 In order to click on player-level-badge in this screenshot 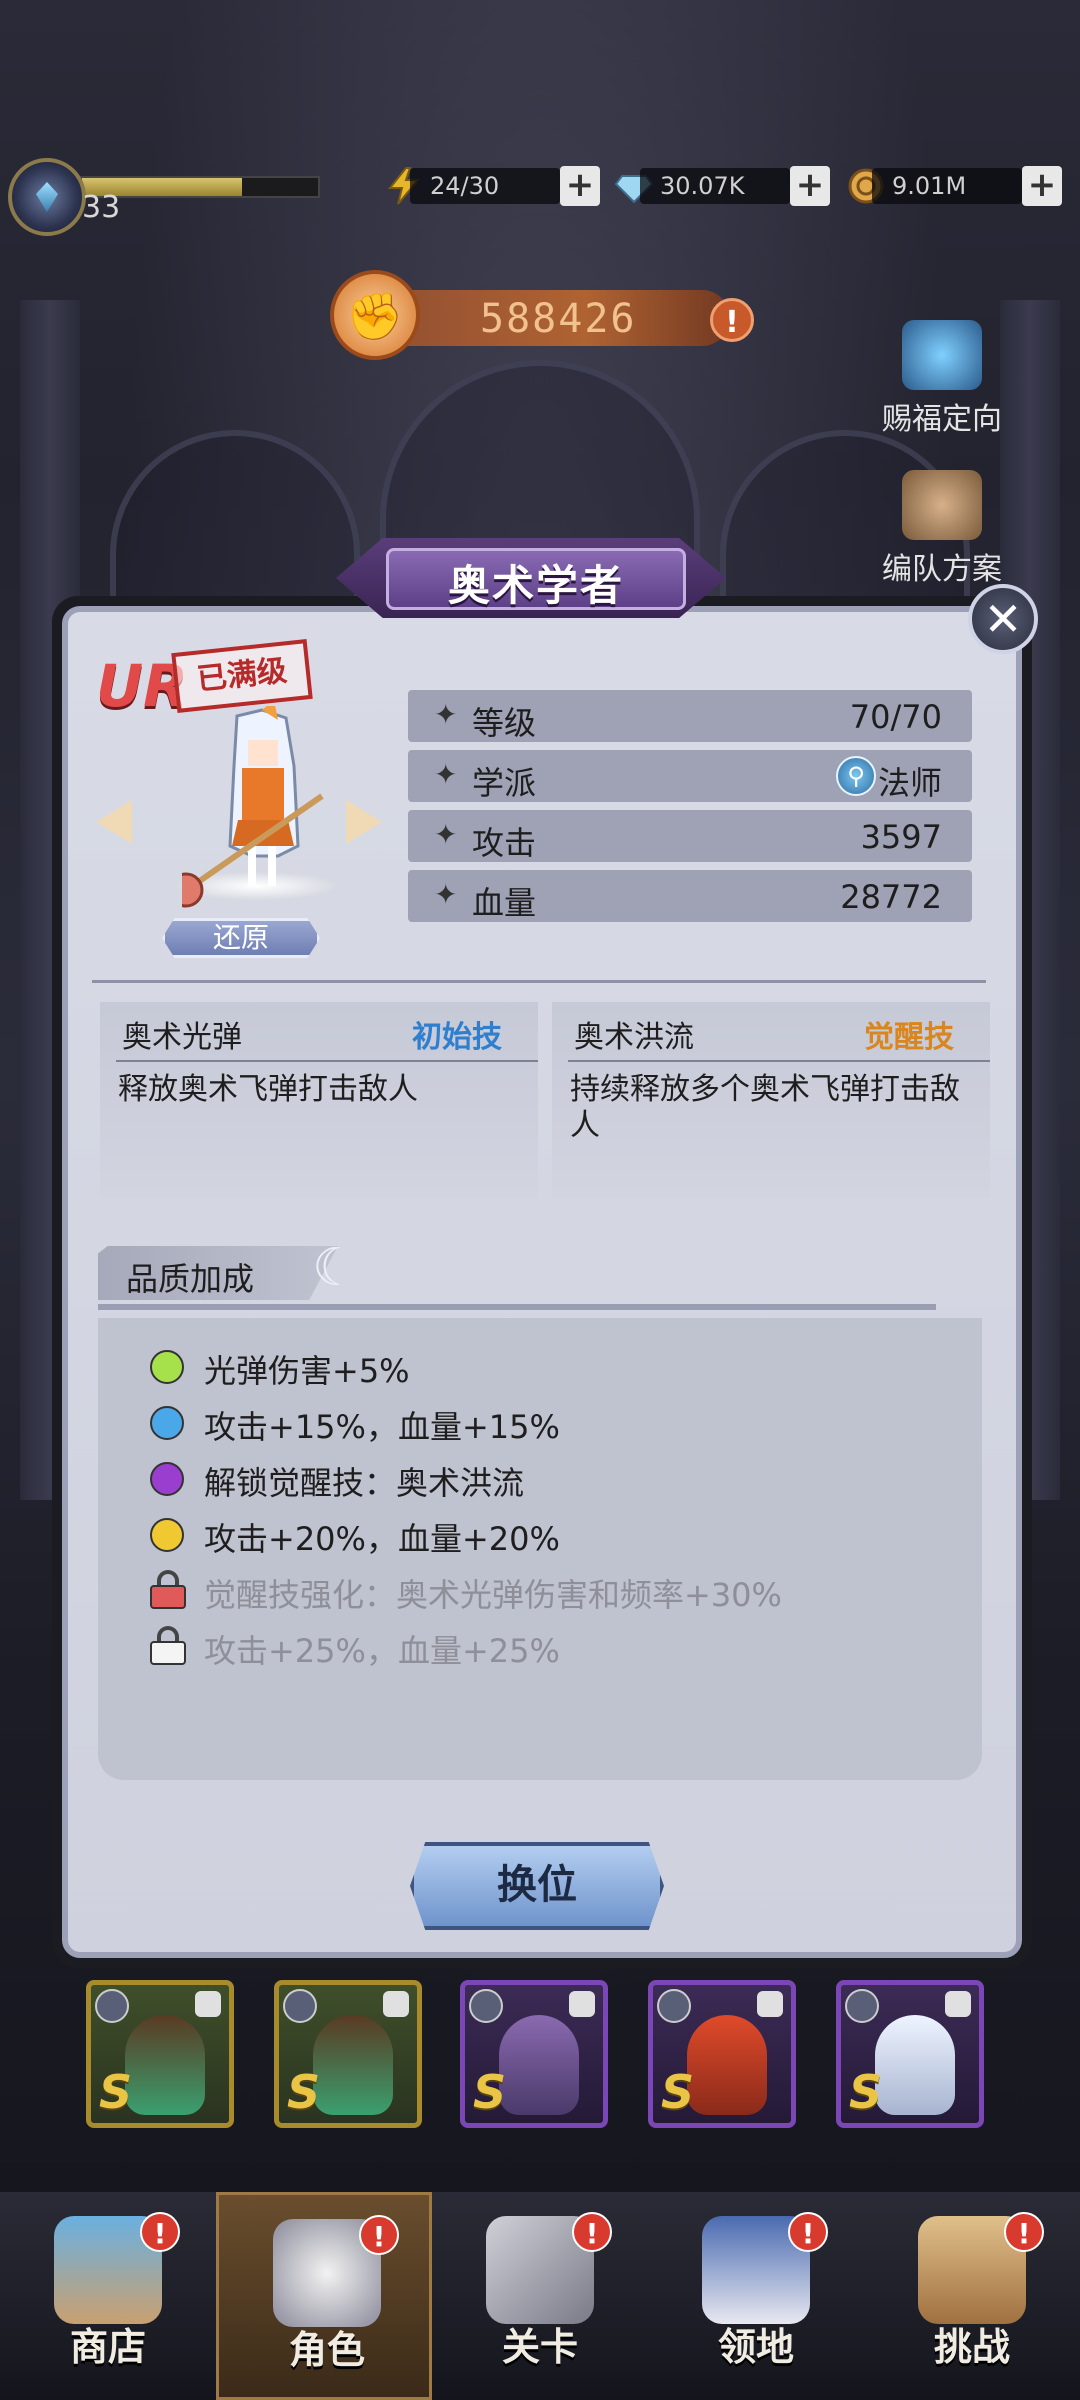, I will do `click(47, 197)`.